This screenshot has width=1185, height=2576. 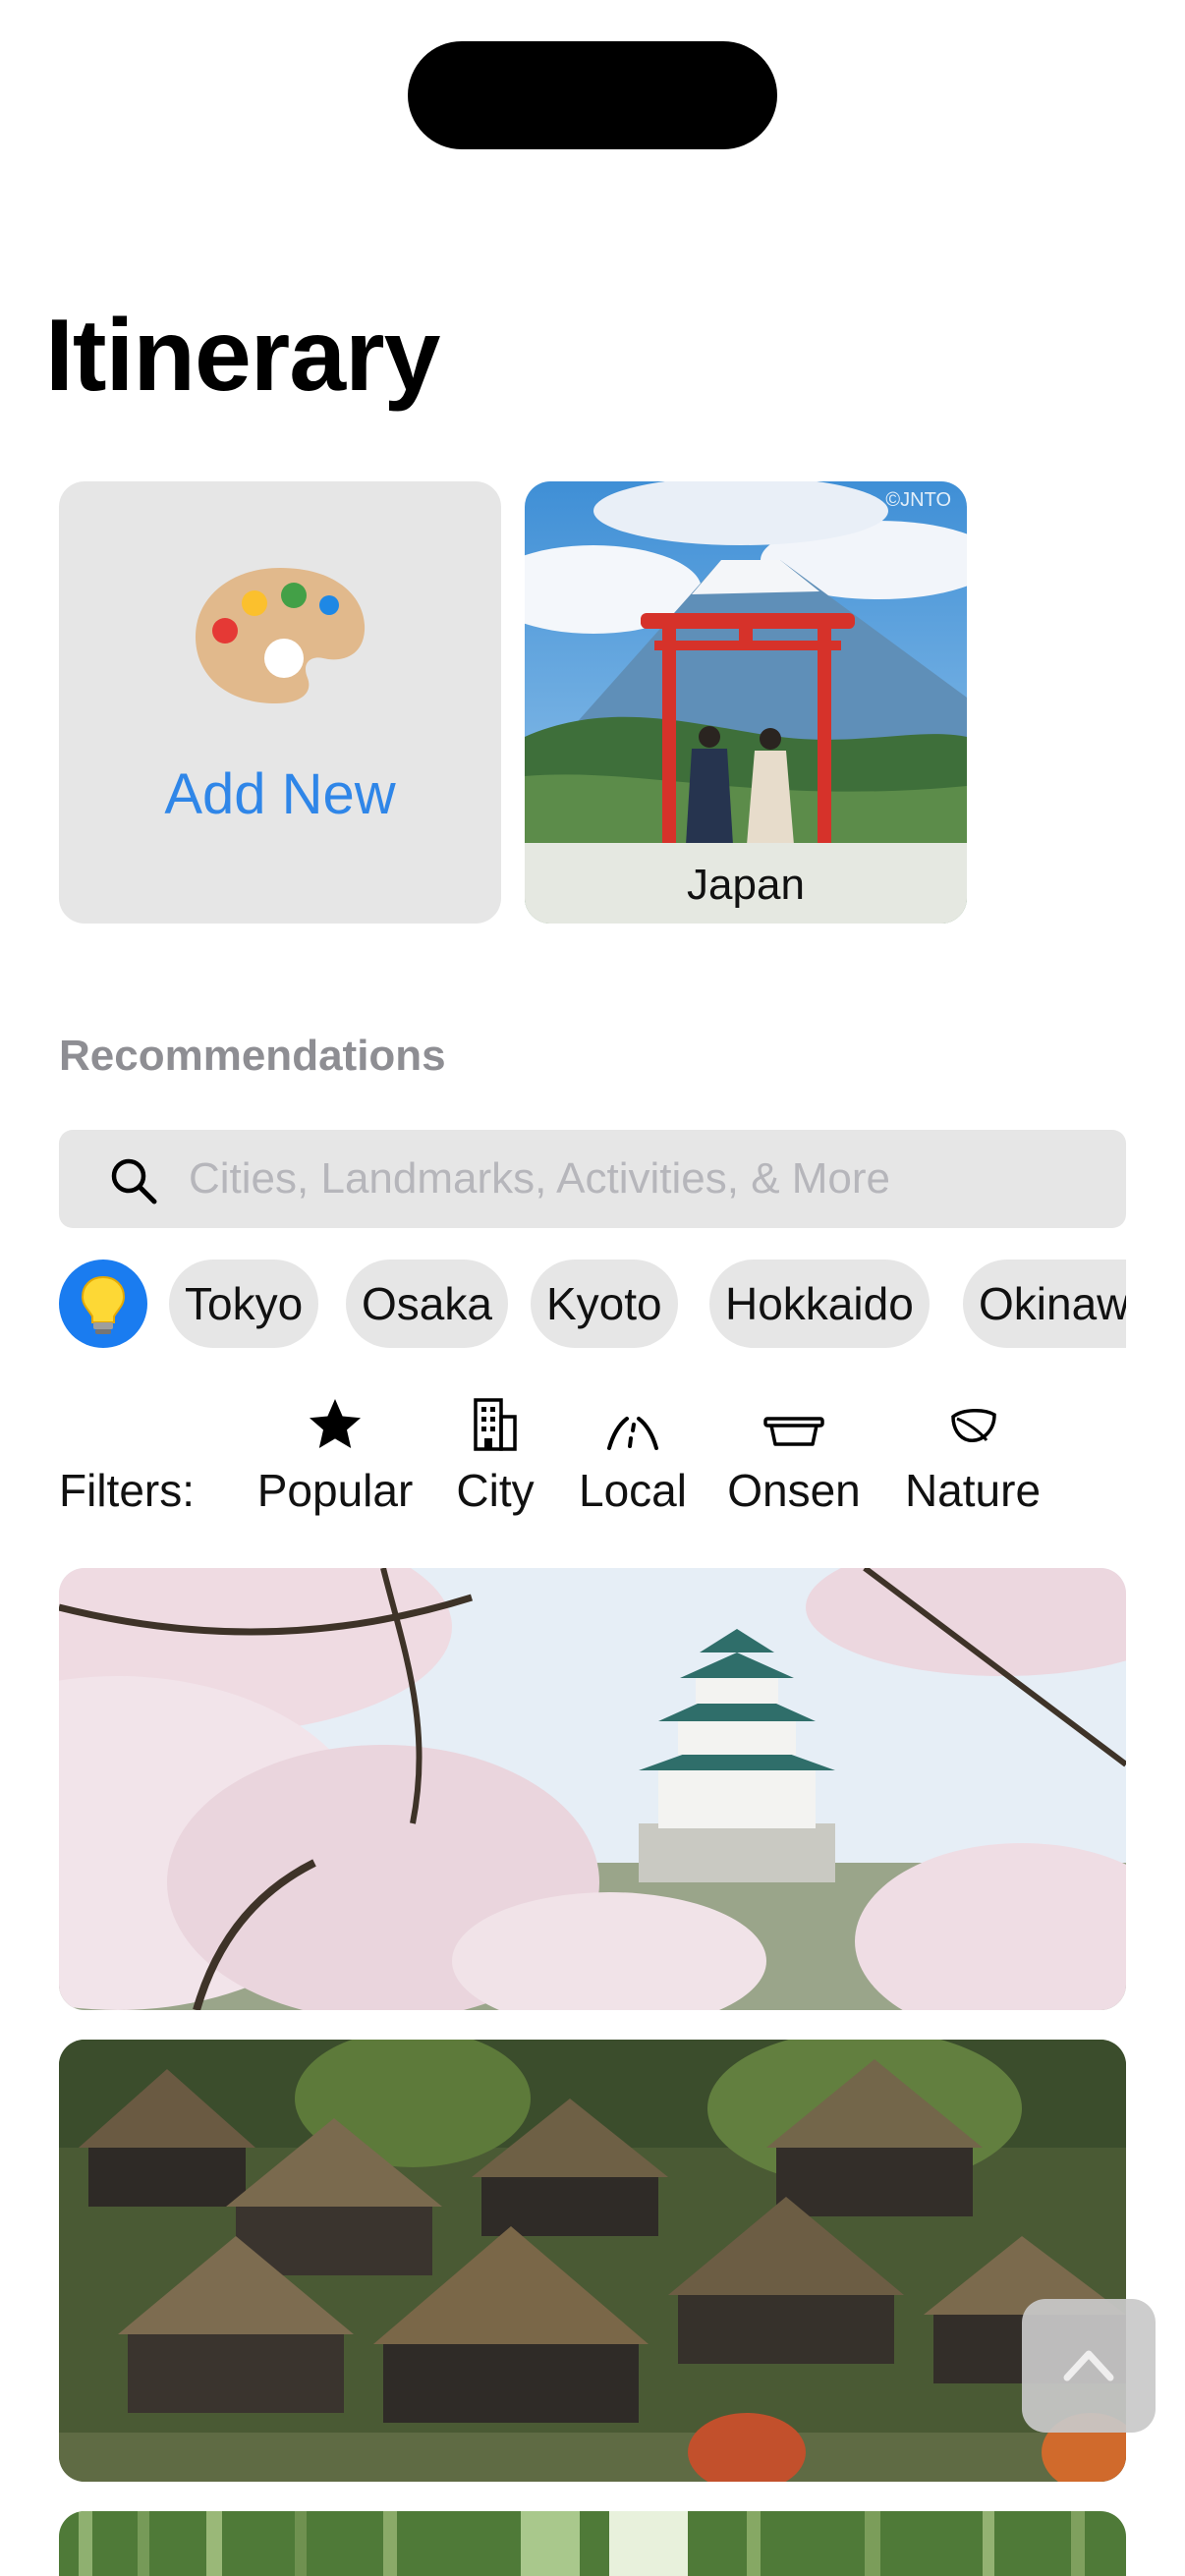 I want to click on chip-okinawa: Okinawa, so click(x=1045, y=1304).